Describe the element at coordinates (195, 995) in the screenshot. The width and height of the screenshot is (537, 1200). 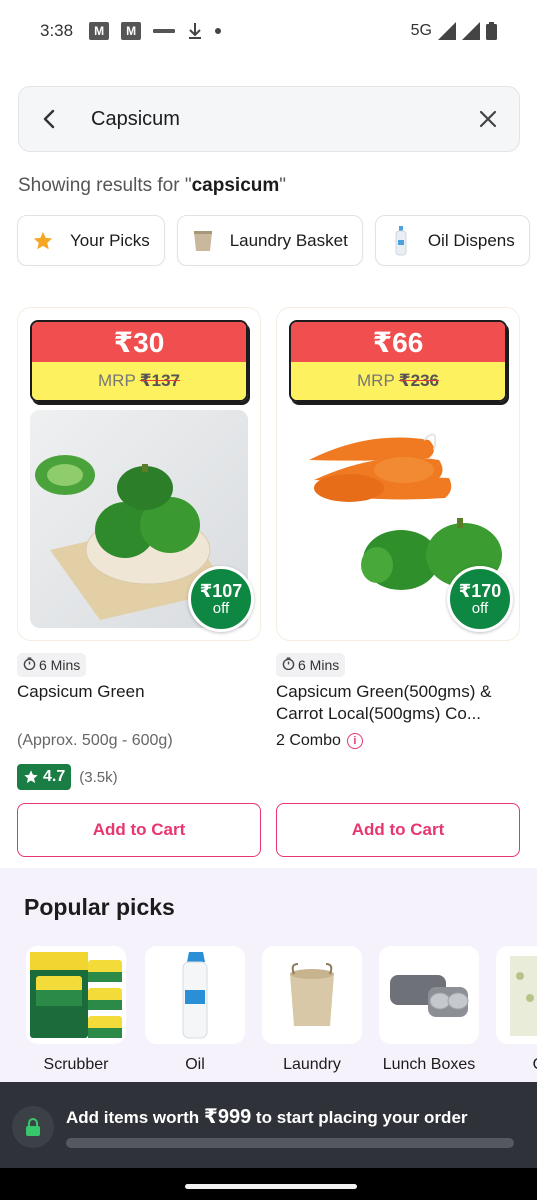
I see `oil-dispenser-image` at that location.